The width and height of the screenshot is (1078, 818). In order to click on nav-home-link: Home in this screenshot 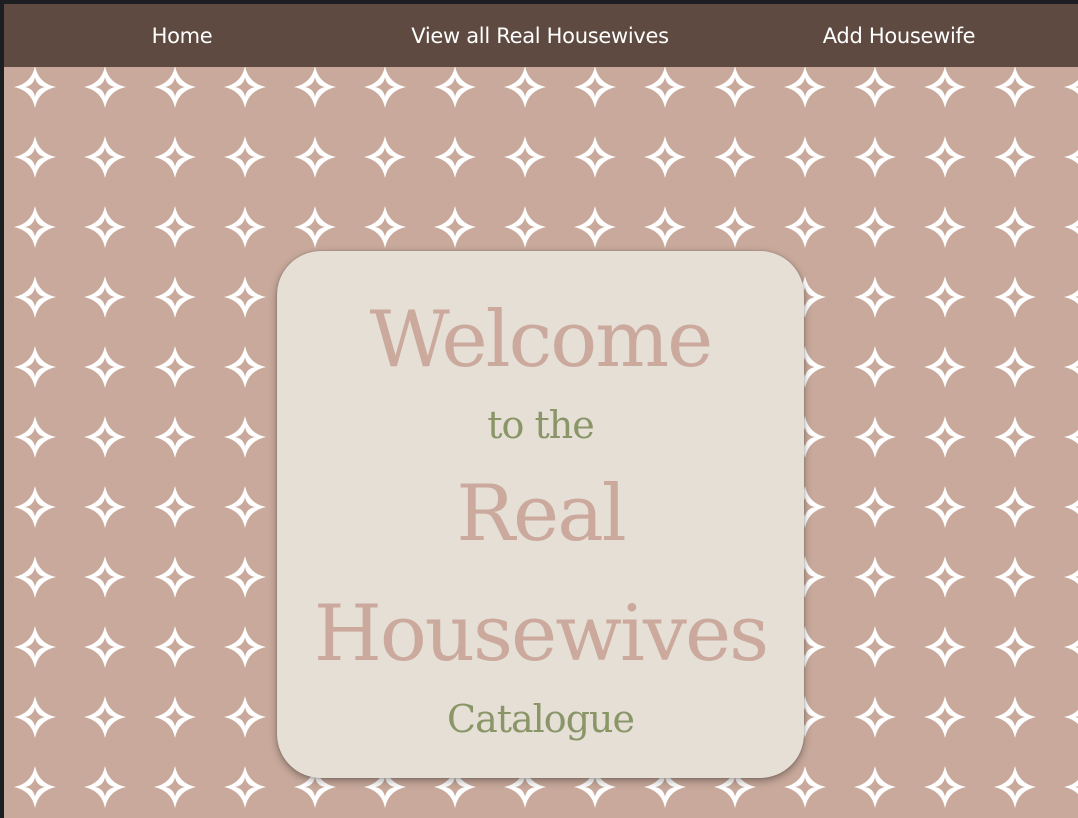, I will do `click(182, 35)`.